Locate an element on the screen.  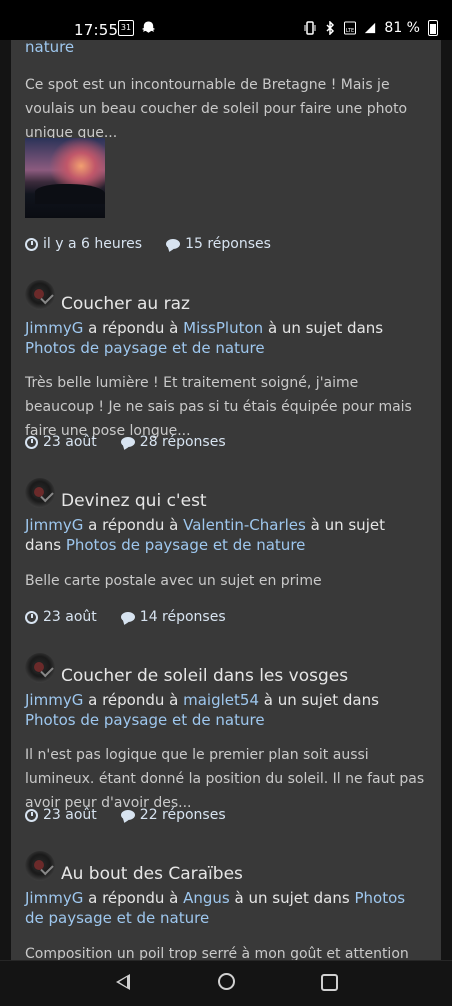
replies-label: 14 réponses is located at coordinates (182, 617).